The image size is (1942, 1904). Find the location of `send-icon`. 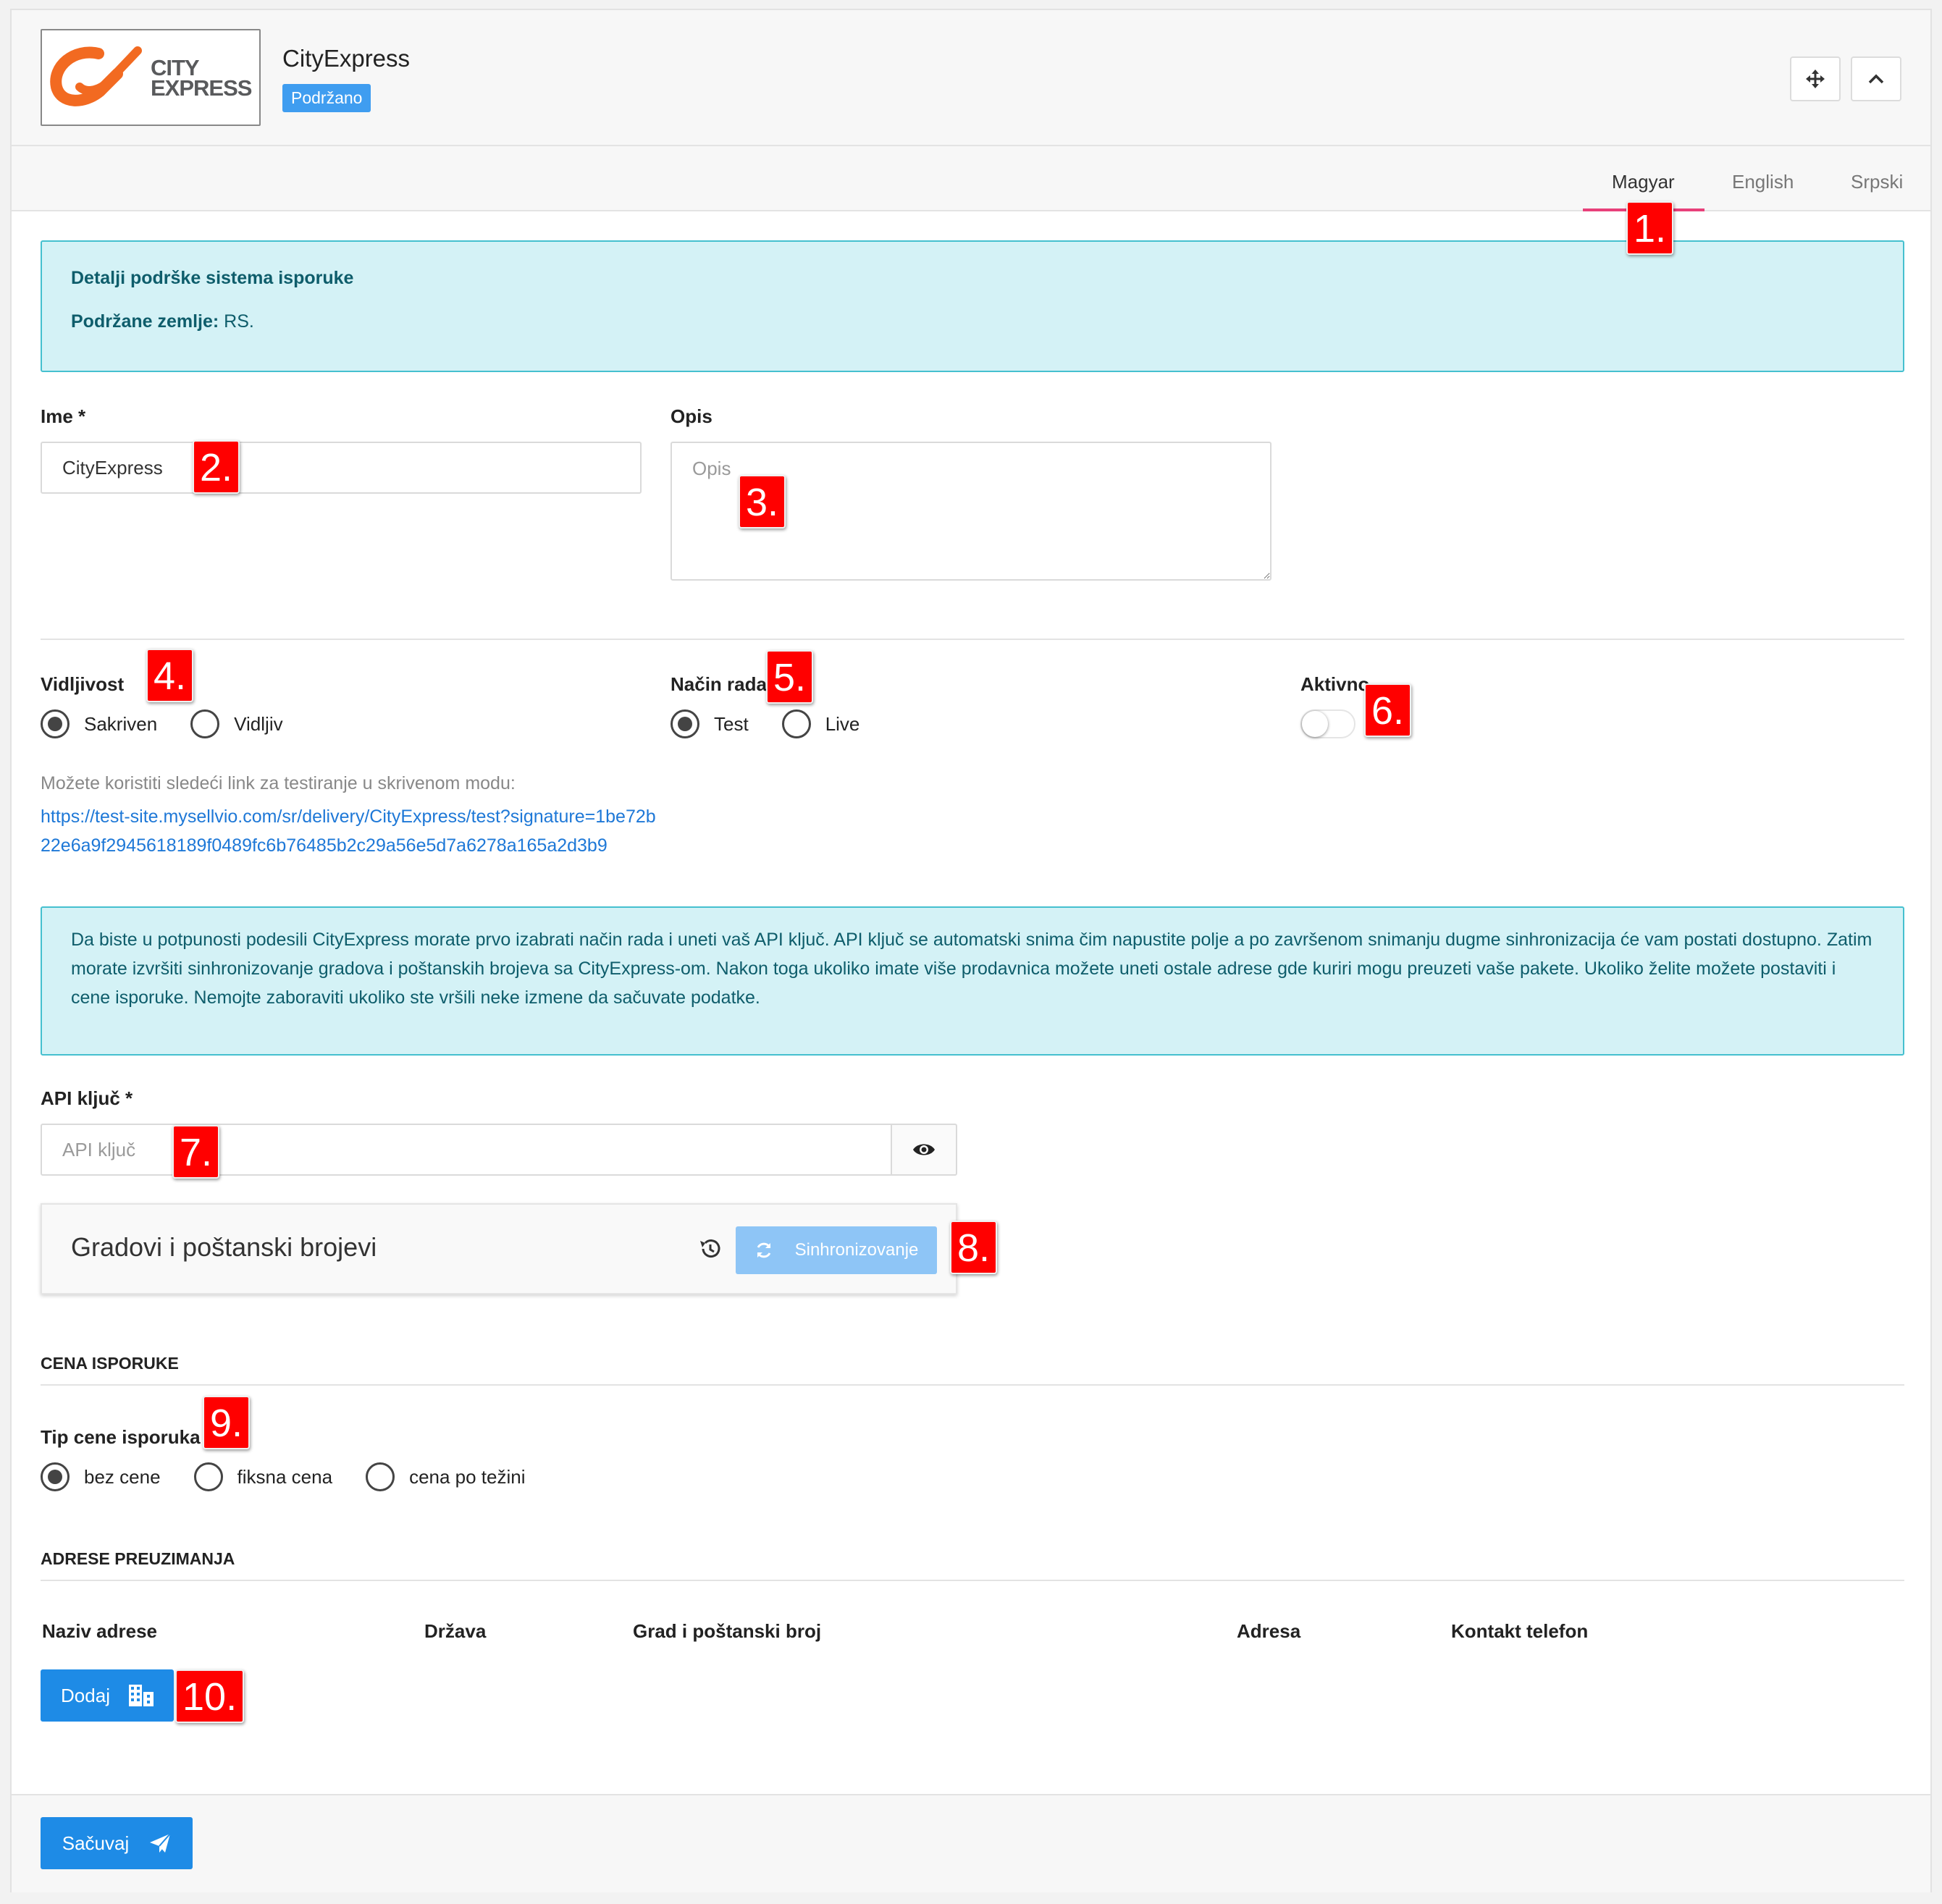

send-icon is located at coordinates (160, 1843).